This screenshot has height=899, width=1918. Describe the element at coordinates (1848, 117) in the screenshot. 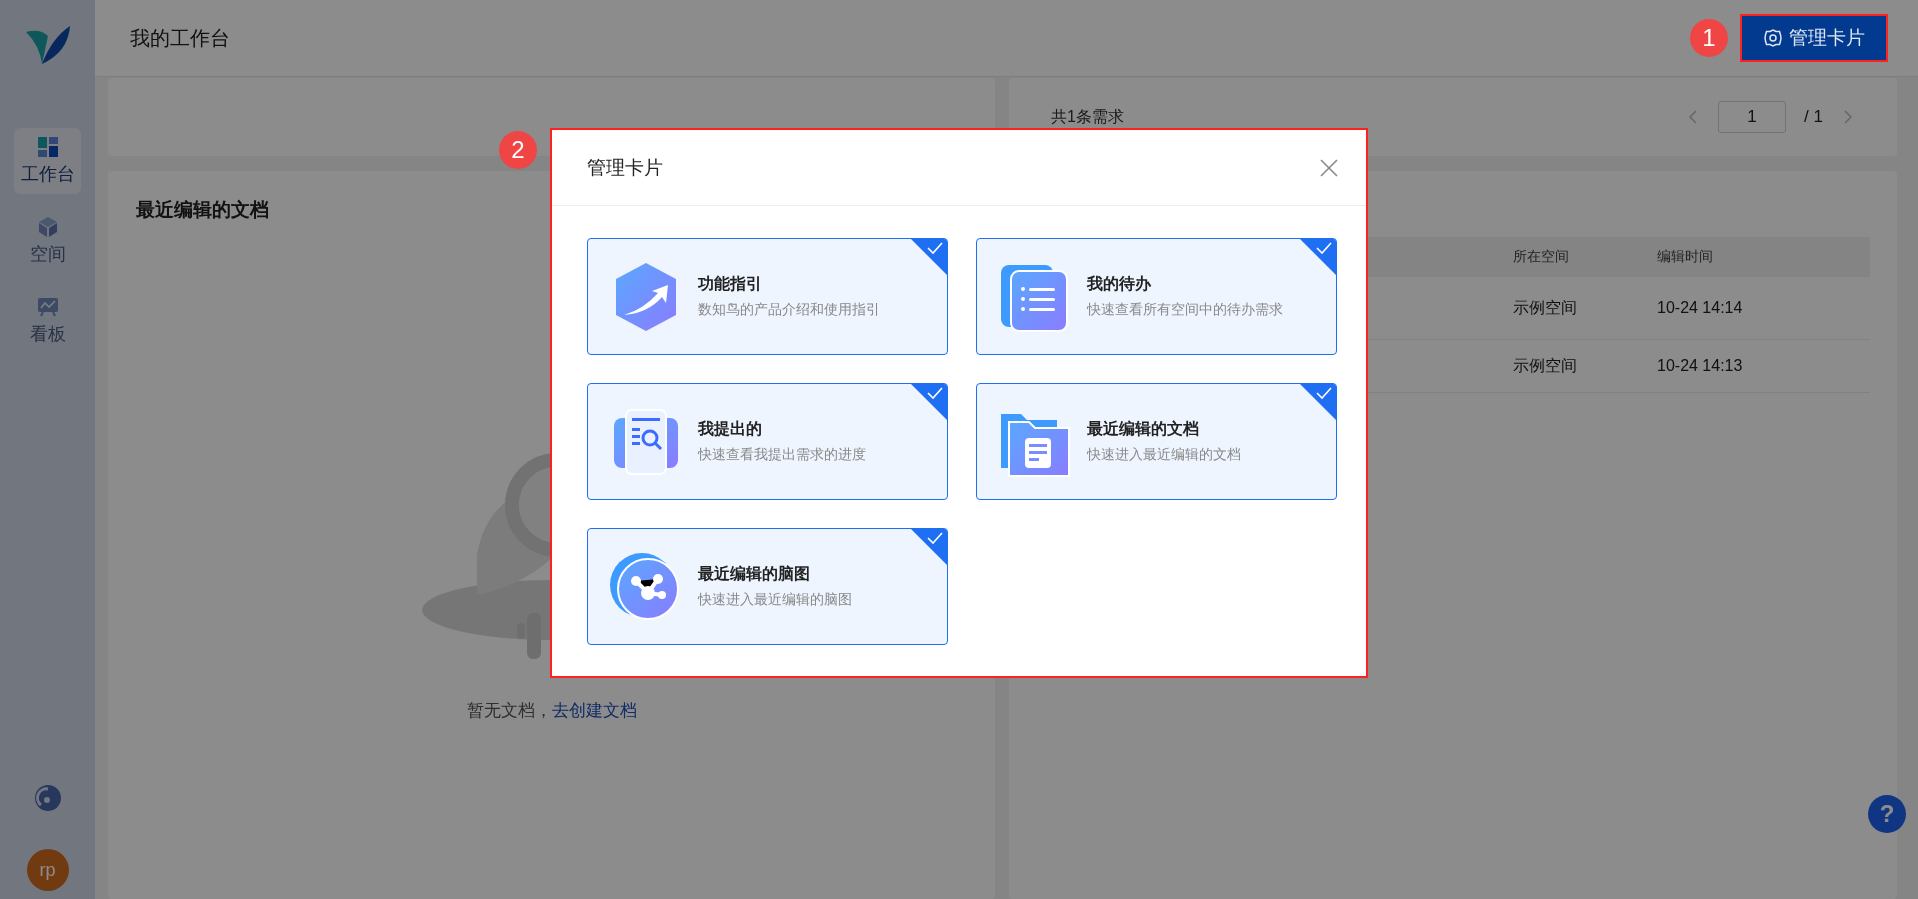

I see `next-page-icon` at that location.